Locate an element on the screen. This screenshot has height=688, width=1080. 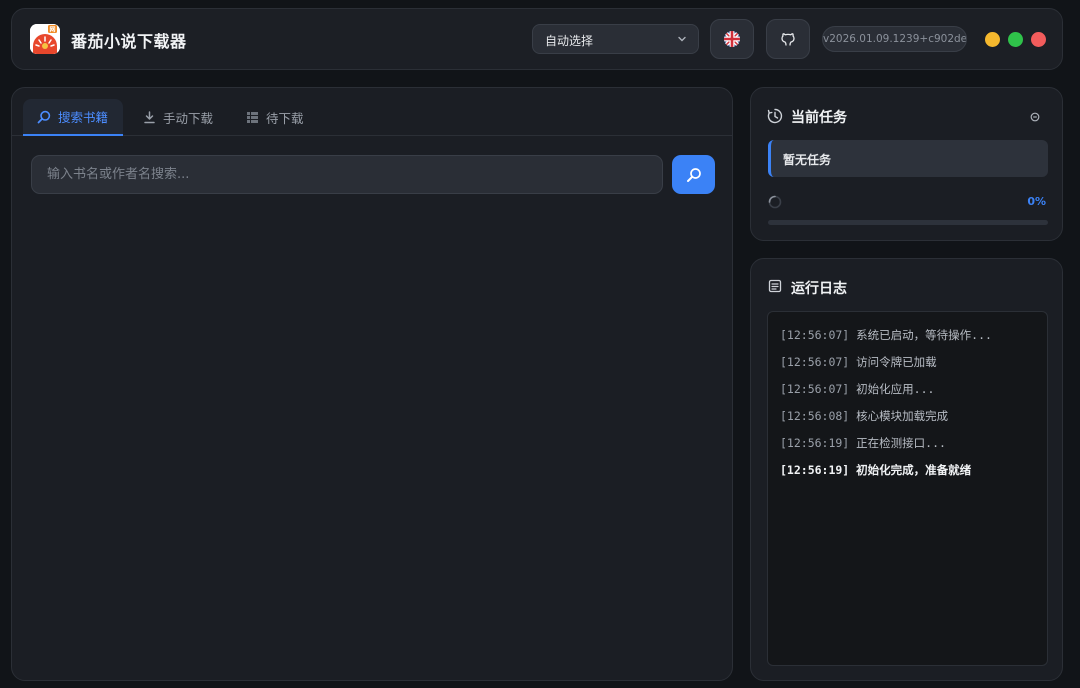
github-icon is located at coordinates (788, 39).